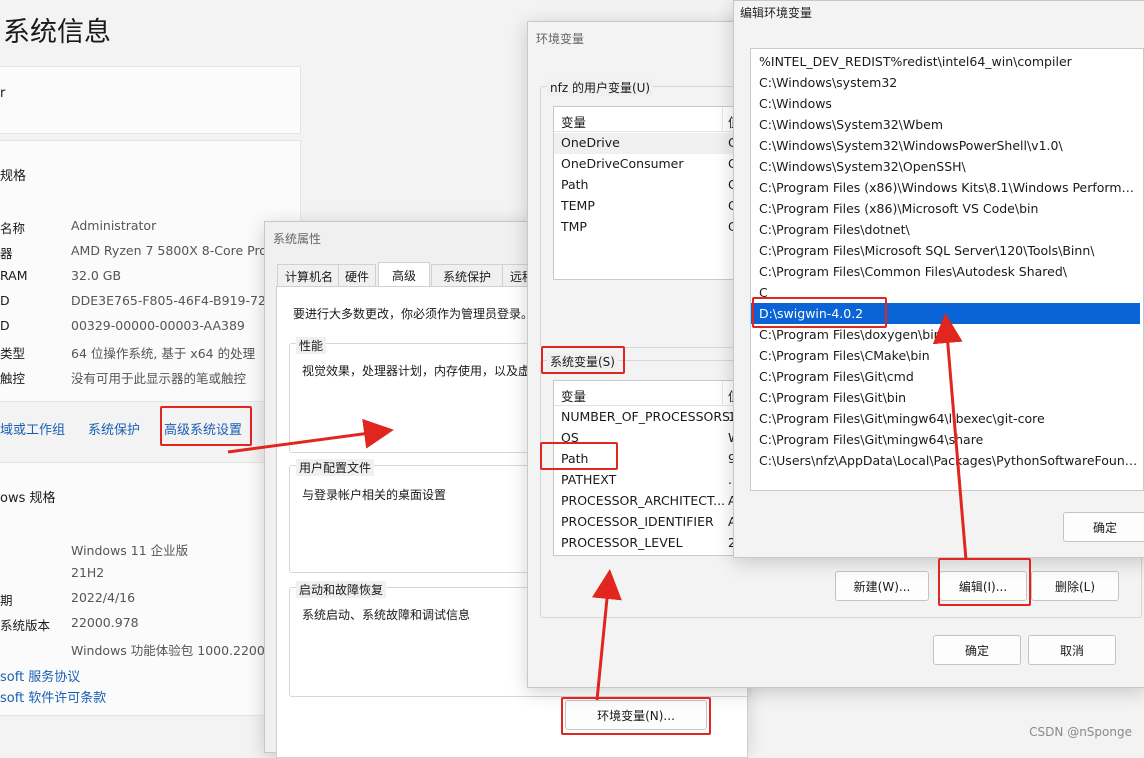 The height and width of the screenshot is (758, 1144). I want to click on watermark: CSDN @nSponge, so click(1080, 732).